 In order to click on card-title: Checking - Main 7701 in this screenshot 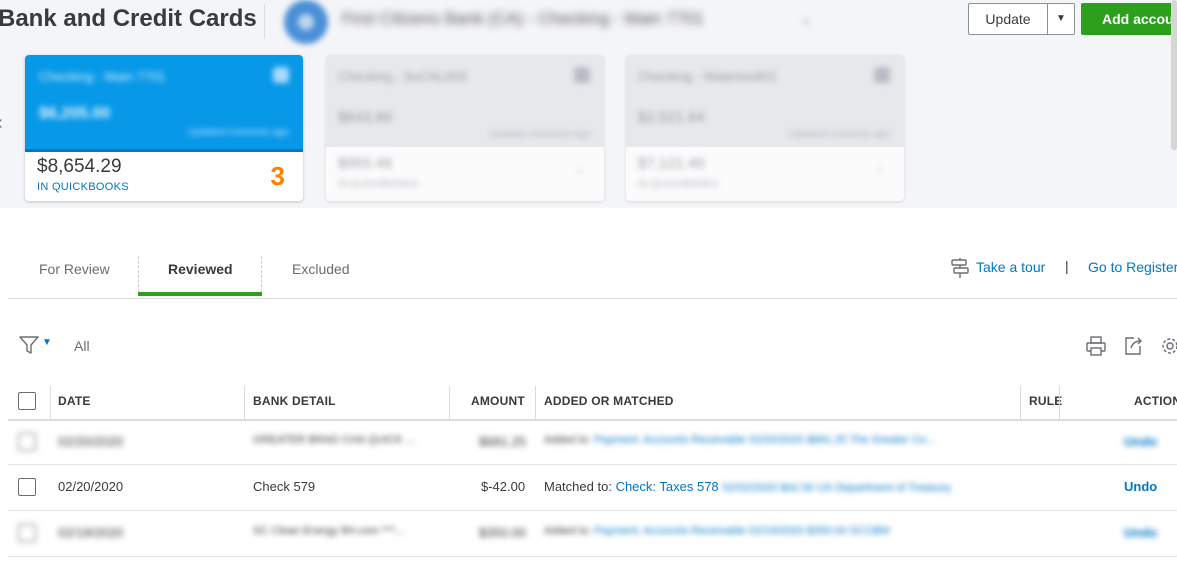, I will do `click(102, 76)`.